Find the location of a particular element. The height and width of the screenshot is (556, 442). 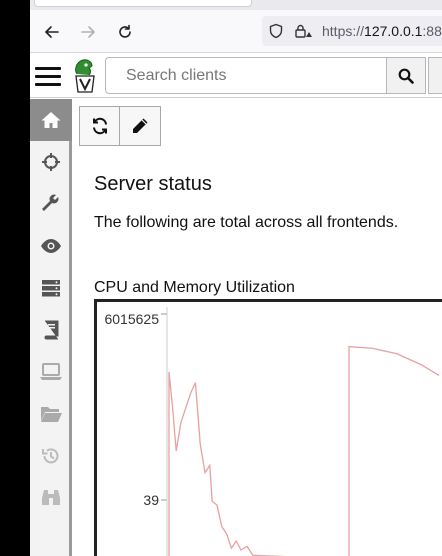

sidebar-item-server is located at coordinates (51, 288).